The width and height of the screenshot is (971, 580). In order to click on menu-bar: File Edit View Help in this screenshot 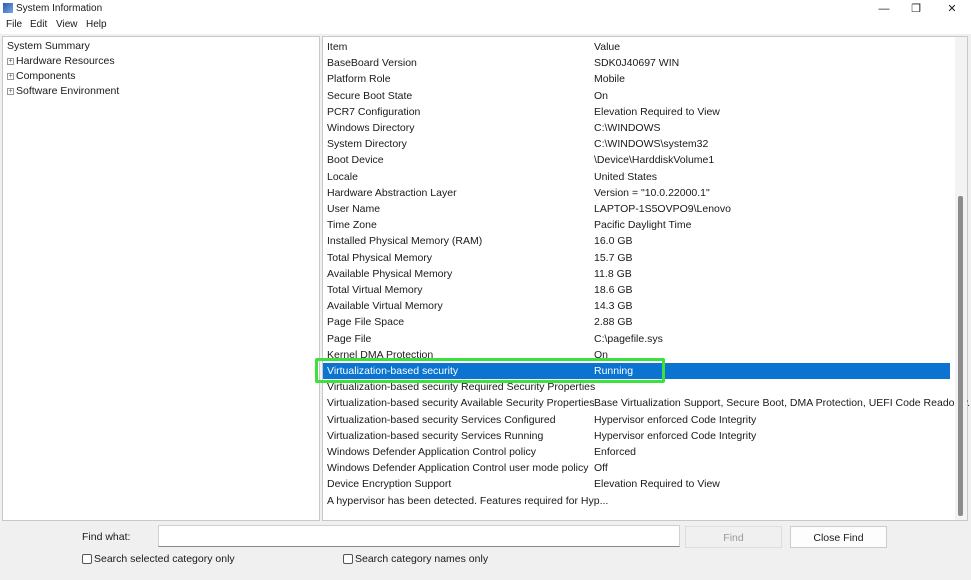, I will do `click(485, 26)`.